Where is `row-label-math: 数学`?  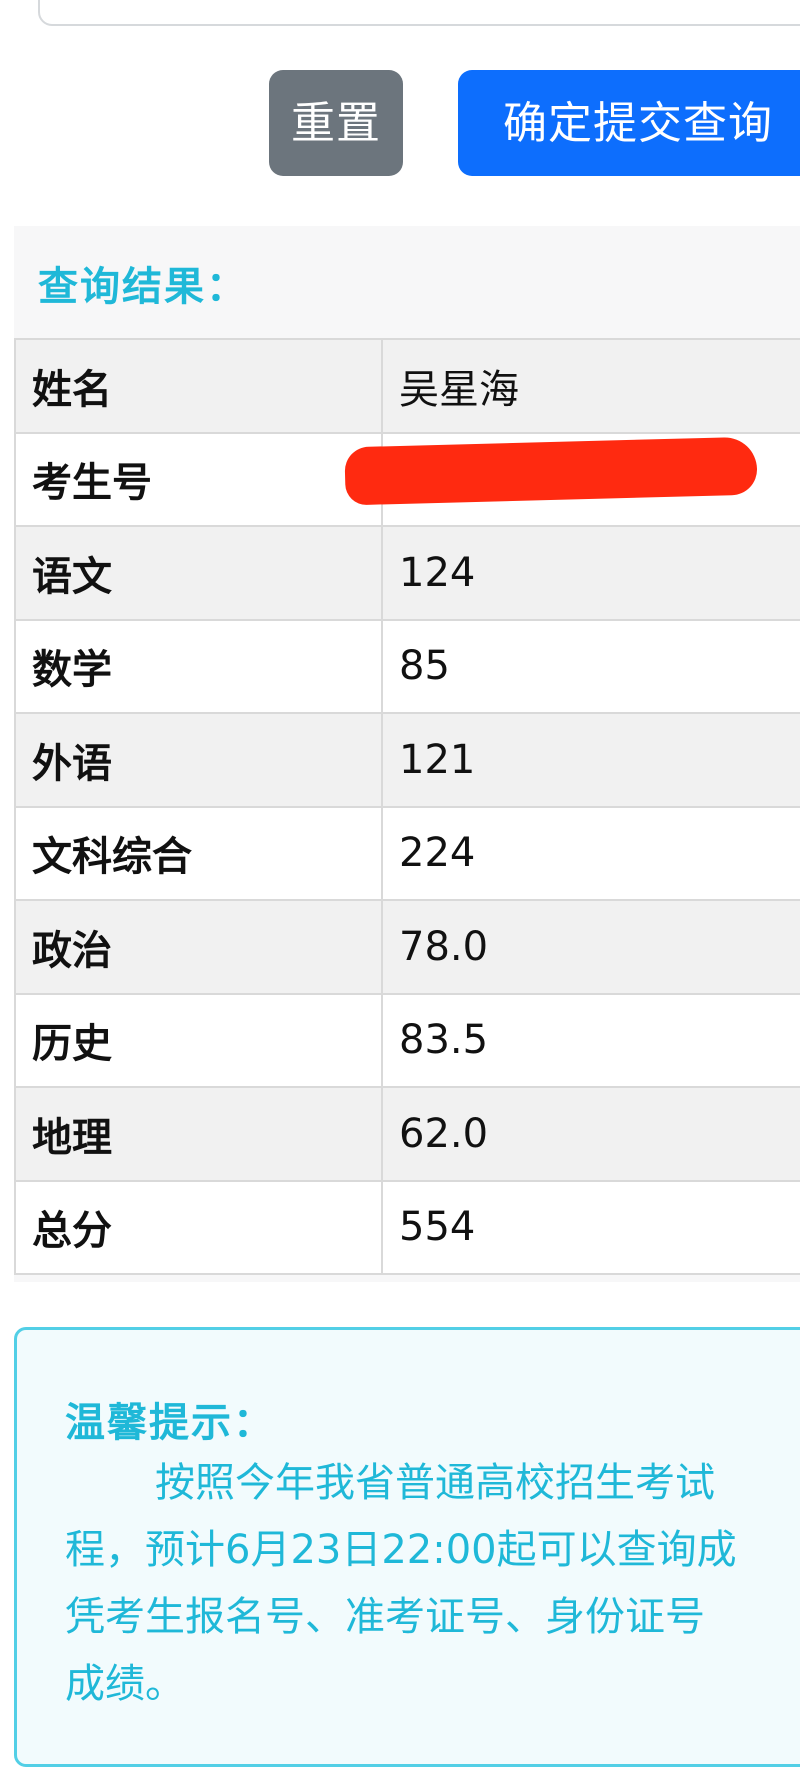
row-label-math: 数学 is located at coordinates (198, 666).